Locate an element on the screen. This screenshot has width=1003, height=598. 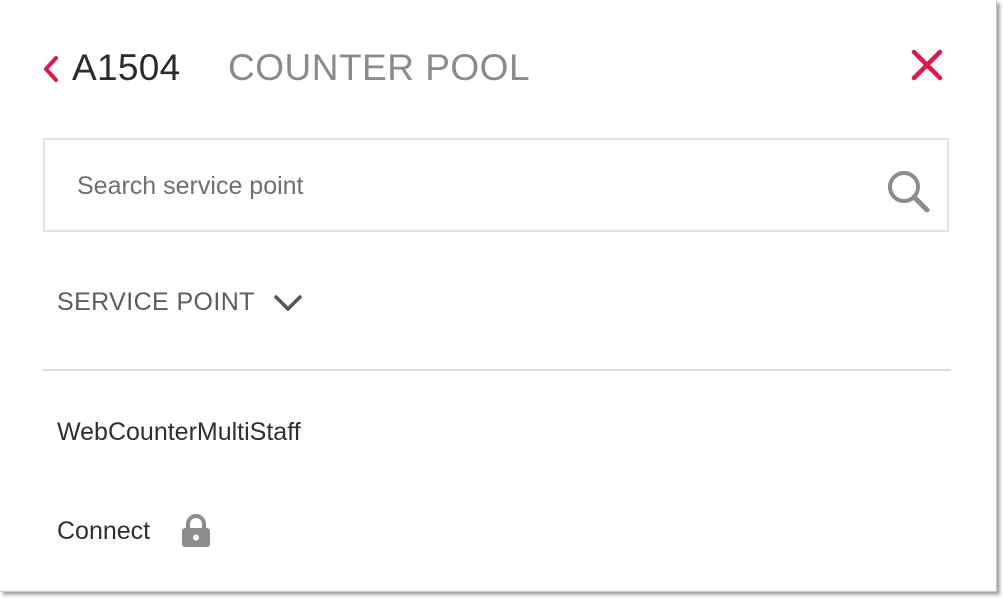
divider is located at coordinates (497, 370).